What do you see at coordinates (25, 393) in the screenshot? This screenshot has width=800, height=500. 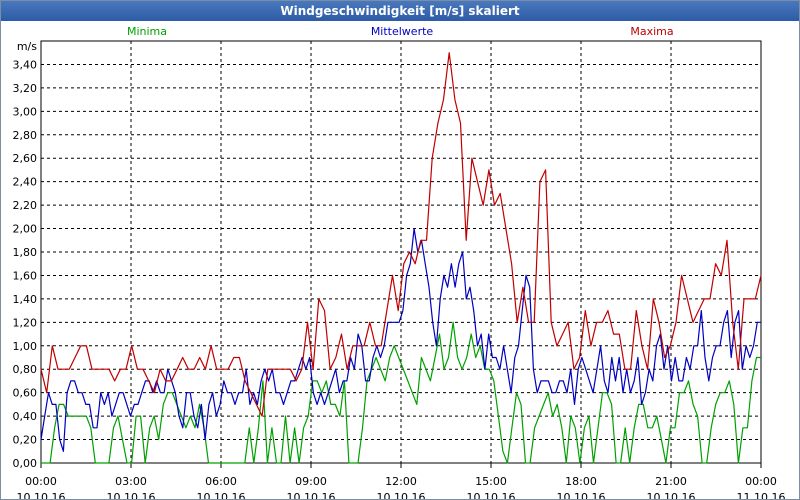 I see `y-tick-label: 0,60` at bounding box center [25, 393].